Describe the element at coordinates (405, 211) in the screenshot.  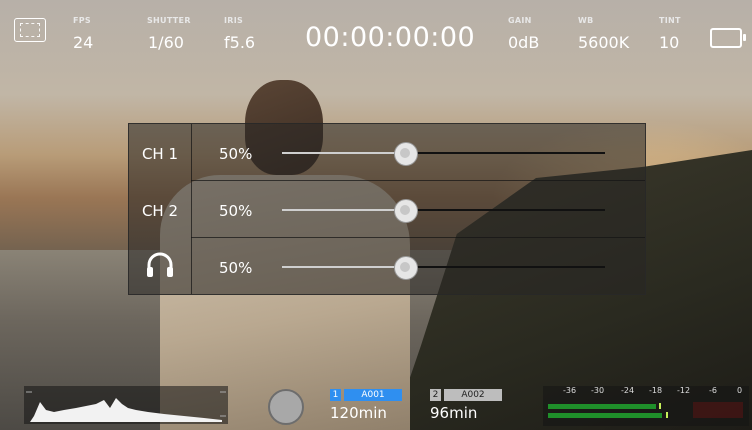
I see `ch2-slider-knob` at that location.